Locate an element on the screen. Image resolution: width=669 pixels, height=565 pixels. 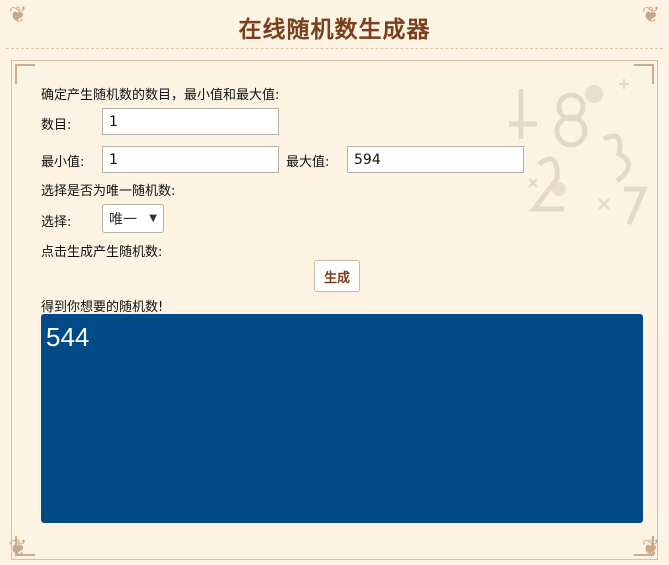
unique-select: 唯一 ▼ is located at coordinates (133, 218).